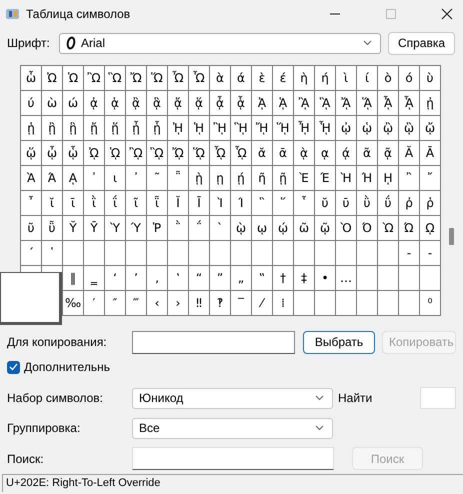 This screenshot has height=494, width=463. Describe the element at coordinates (73, 128) in the screenshot. I see `symbol-cell: ᾓ` at that location.